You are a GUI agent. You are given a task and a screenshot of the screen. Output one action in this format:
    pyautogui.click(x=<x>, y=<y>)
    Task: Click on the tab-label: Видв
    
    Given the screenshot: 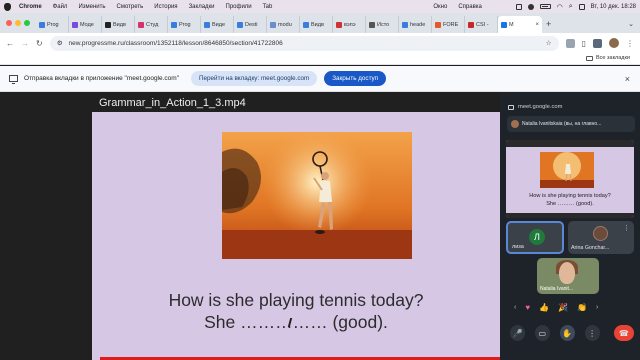 What is the action you would take?
    pyautogui.click(x=119, y=24)
    